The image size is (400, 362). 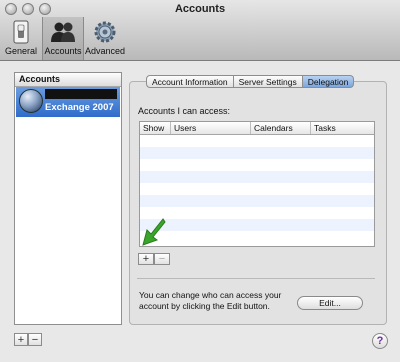 What do you see at coordinates (105, 32) in the screenshot?
I see `gear-icon` at bounding box center [105, 32].